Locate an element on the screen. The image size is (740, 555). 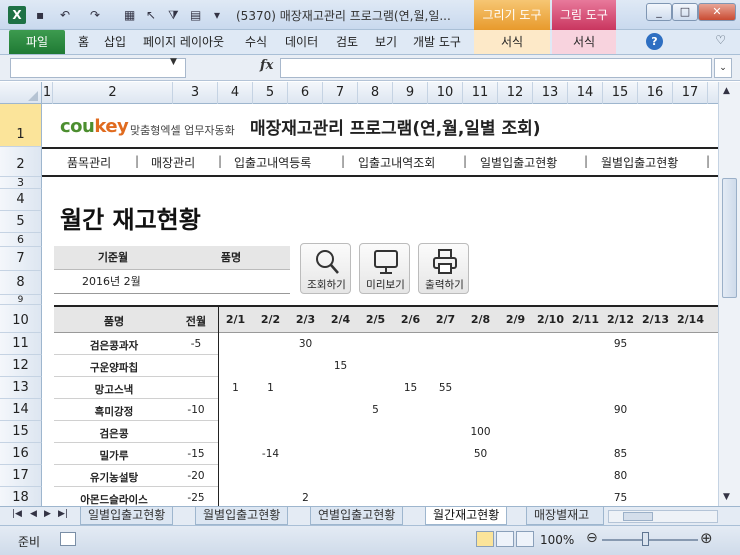
row-header: 15 is located at coordinates (21, 432).